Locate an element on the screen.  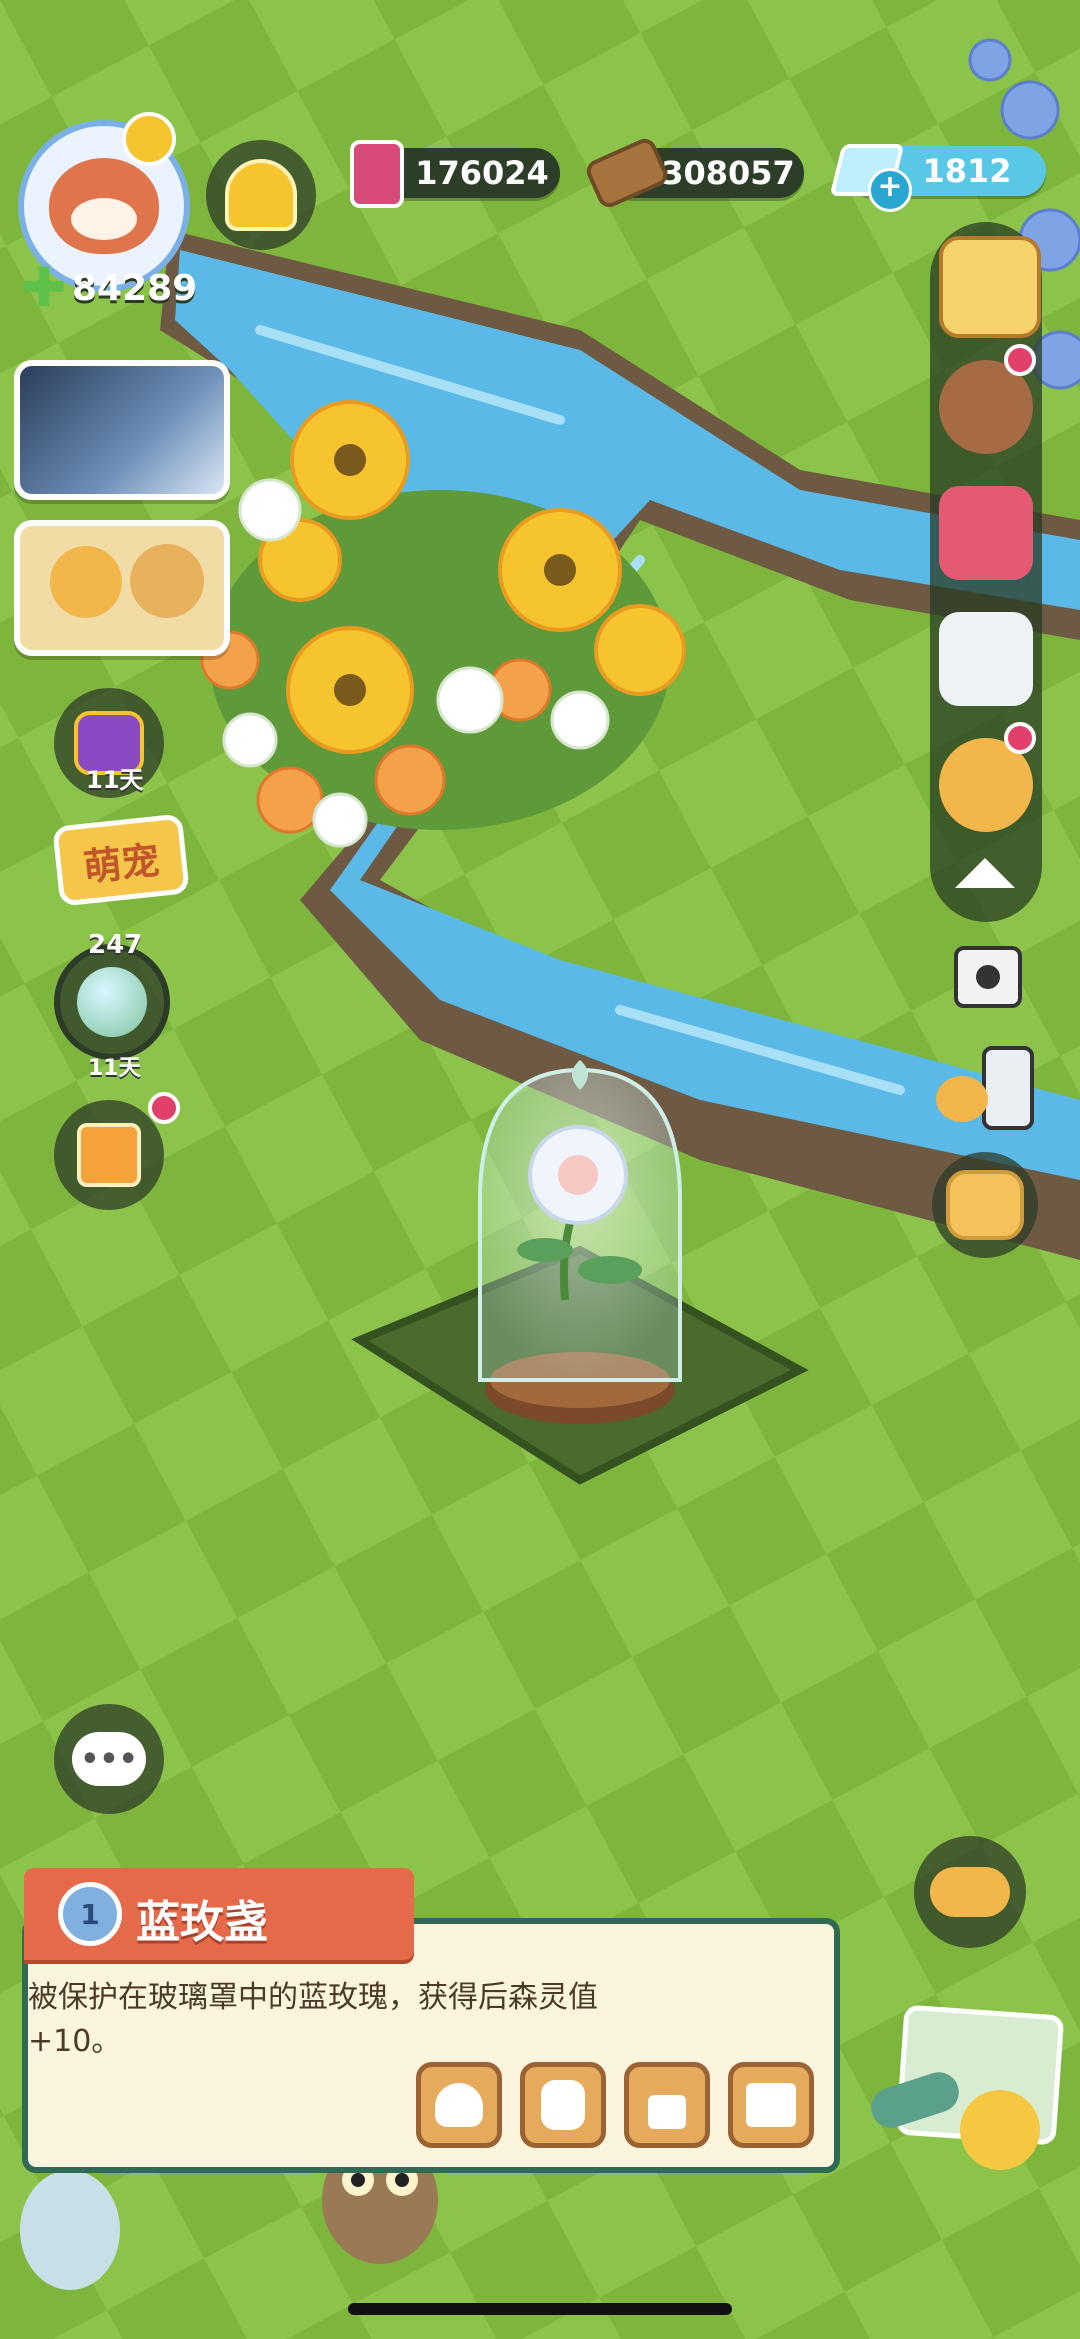
item-title-banner: 1 蓝玫盏 is located at coordinates (219, 1914).